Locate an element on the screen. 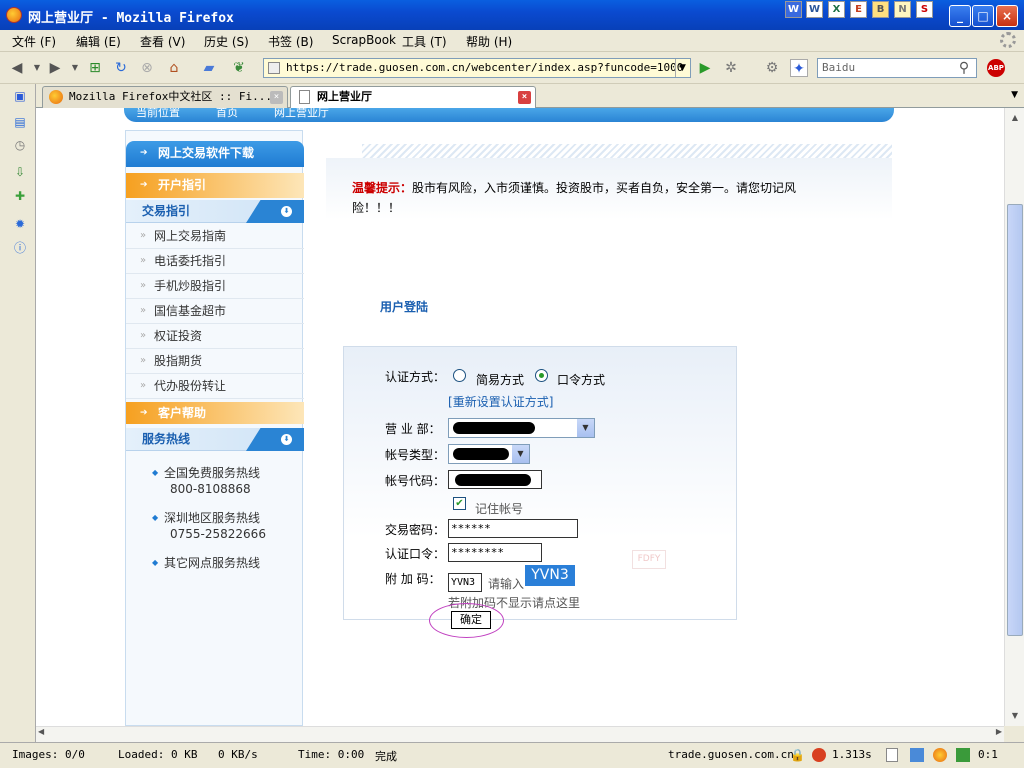 Image resolution: width=1024 pixels, height=768 pixels. nav-item: 权证投资 is located at coordinates (215, 336).